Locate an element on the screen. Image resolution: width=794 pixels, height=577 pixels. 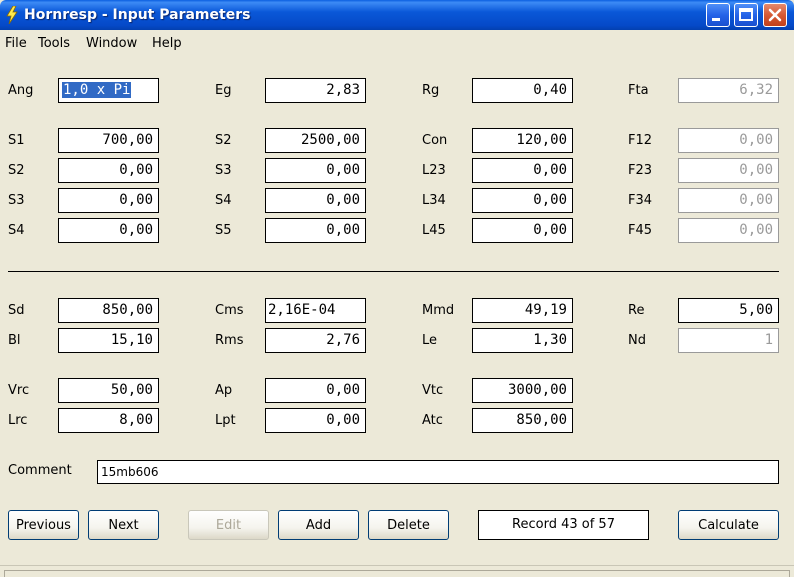
ang-field: 1,0 x Pi is located at coordinates (108, 90).